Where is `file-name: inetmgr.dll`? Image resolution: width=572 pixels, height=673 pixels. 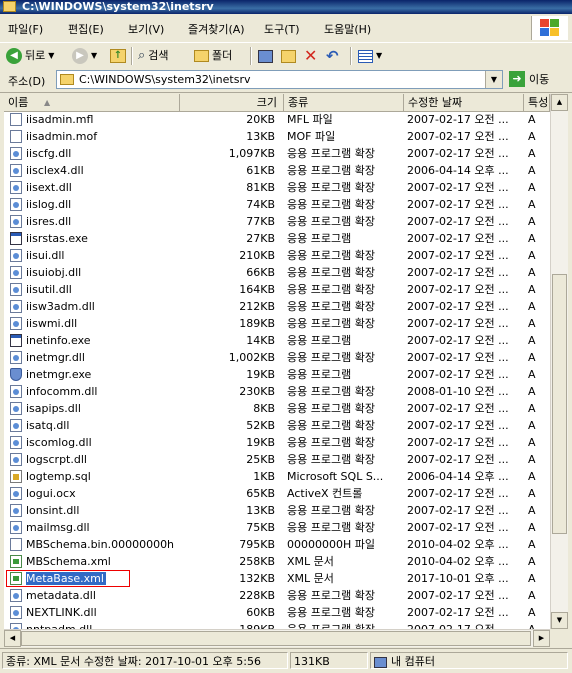 file-name: inetmgr.dll is located at coordinates (55, 357).